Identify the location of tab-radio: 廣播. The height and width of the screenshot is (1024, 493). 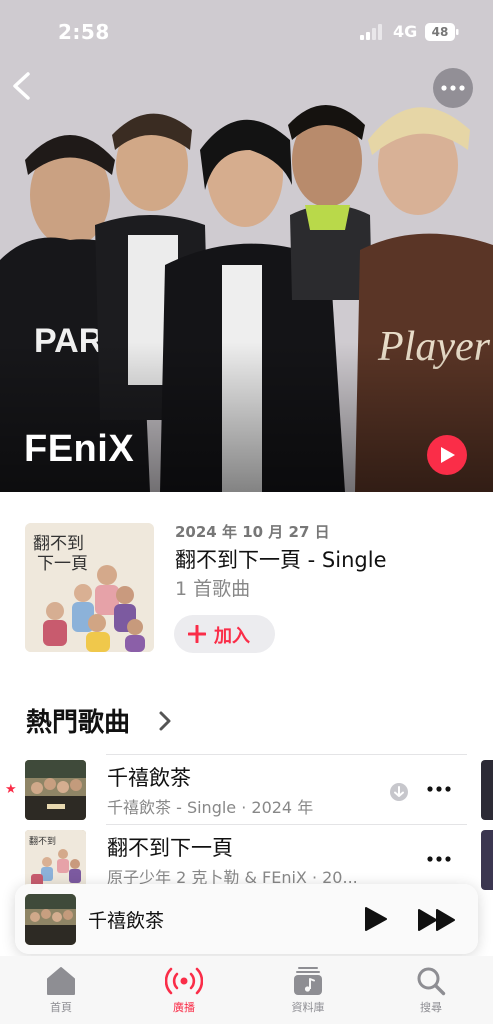
(184, 995).